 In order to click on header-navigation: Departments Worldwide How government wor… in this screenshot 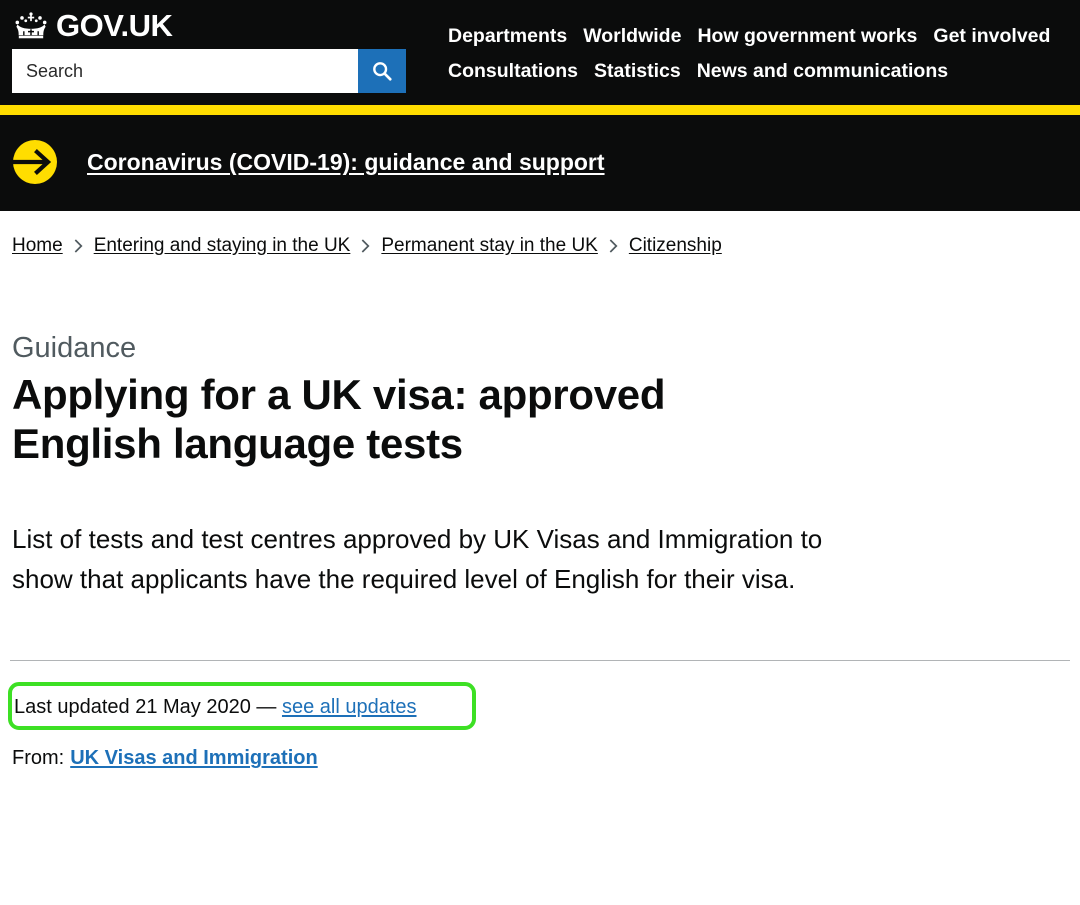, I will do `click(750, 50)`.